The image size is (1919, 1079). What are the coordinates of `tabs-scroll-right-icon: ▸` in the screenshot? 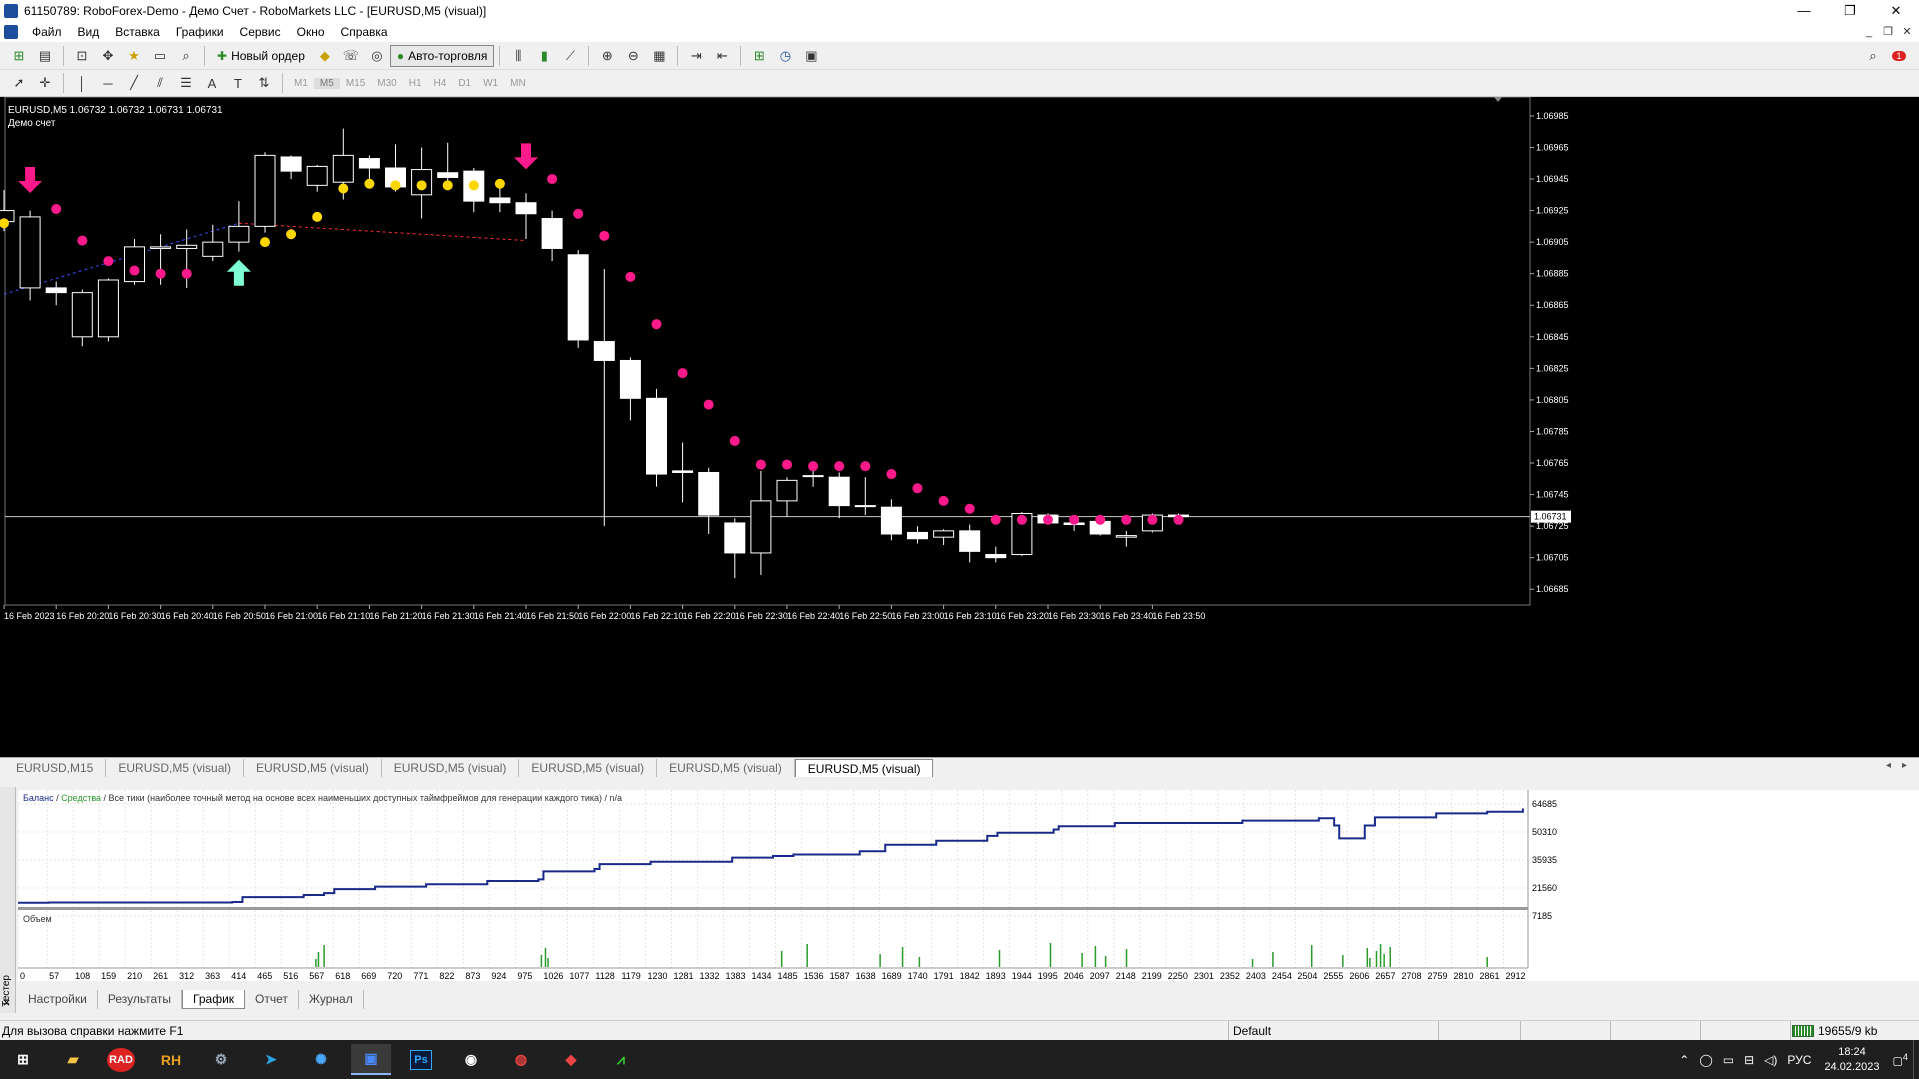 It's located at (1904, 765).